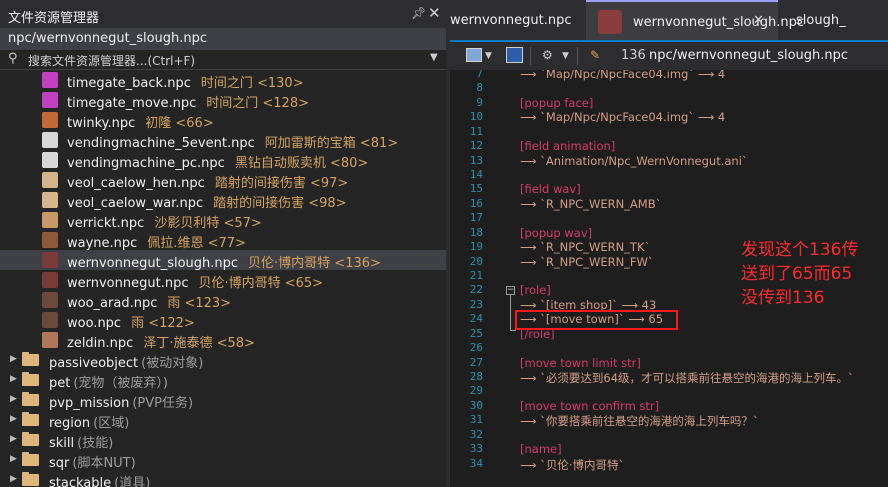 Image resolution: width=888 pixels, height=487 pixels. Describe the element at coordinates (418, 13) in the screenshot. I see `pin-icon: 📌︎` at that location.